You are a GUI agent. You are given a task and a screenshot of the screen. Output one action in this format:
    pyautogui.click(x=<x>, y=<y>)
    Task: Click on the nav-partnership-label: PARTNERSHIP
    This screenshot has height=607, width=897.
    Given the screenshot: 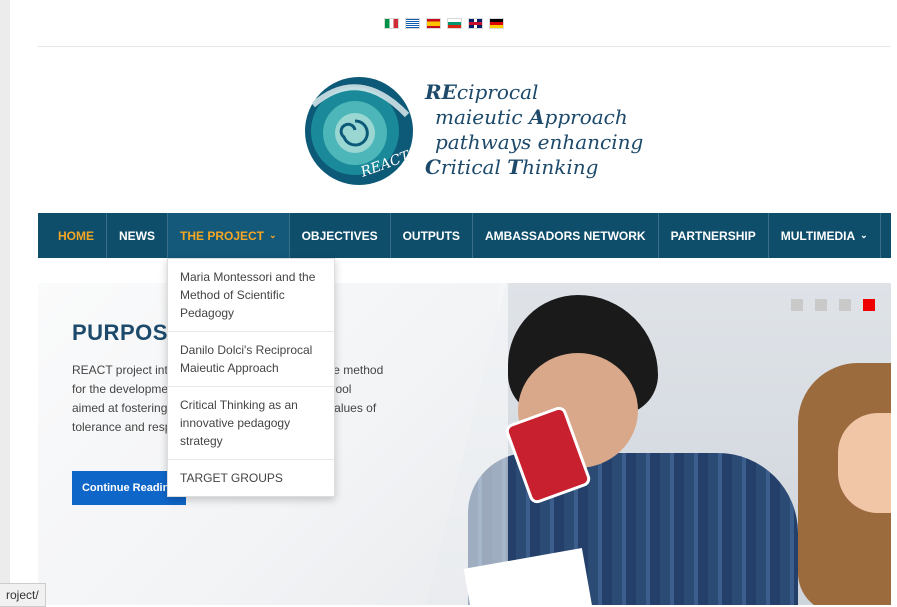 What is the action you would take?
    pyautogui.click(x=713, y=235)
    